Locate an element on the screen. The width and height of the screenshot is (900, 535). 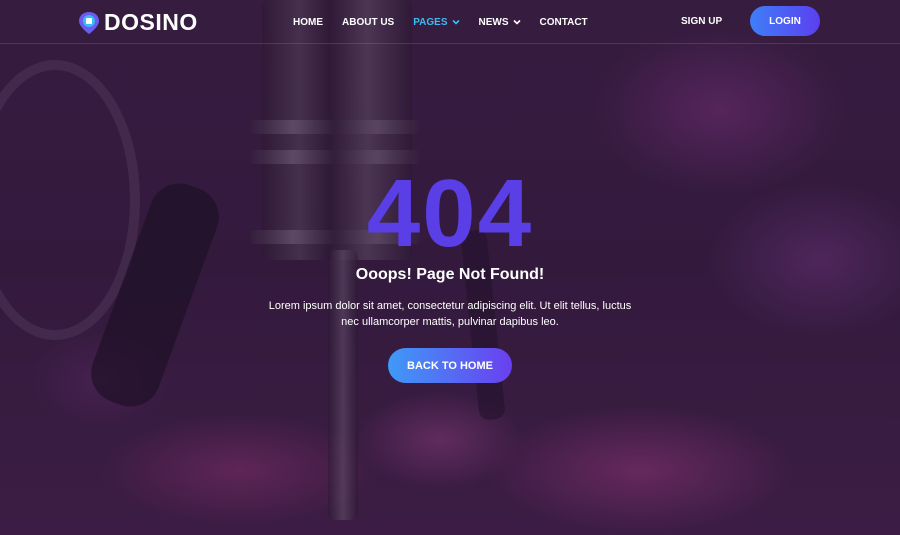
back-to-home-button: BACK TO HOME is located at coordinates (450, 365).